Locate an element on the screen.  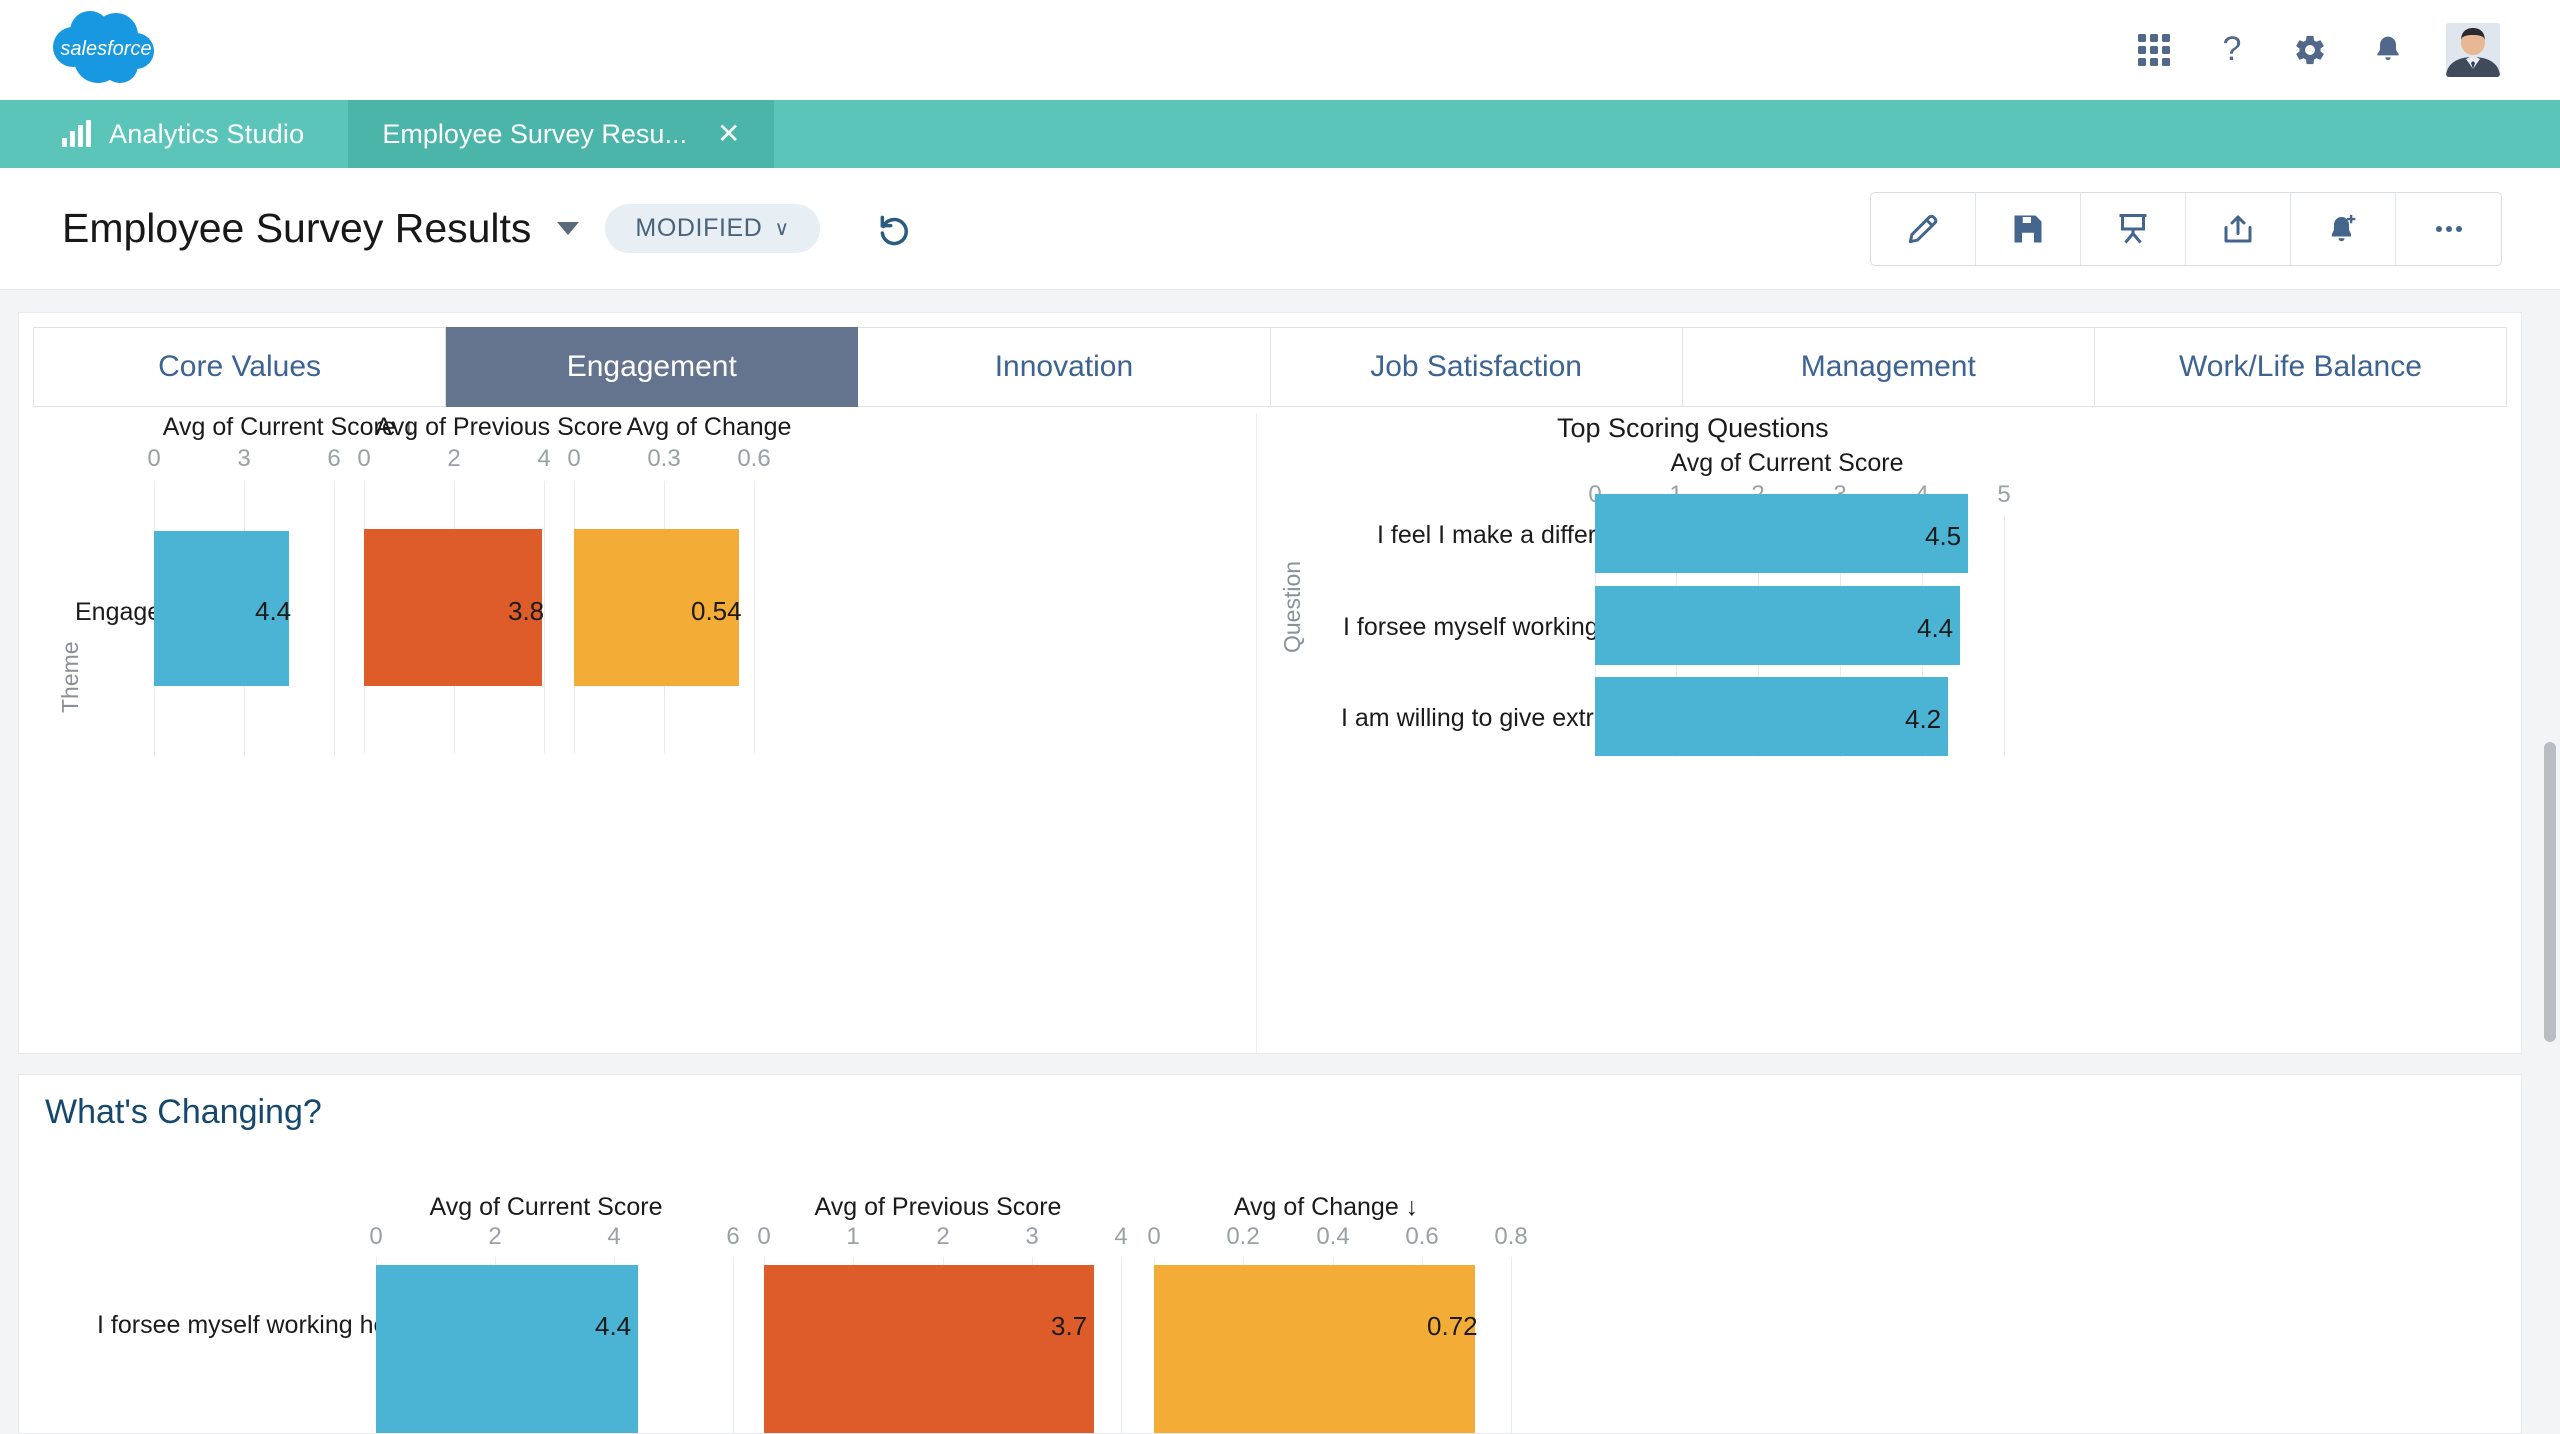
tick-label: 3 is located at coordinates (1032, 1236).